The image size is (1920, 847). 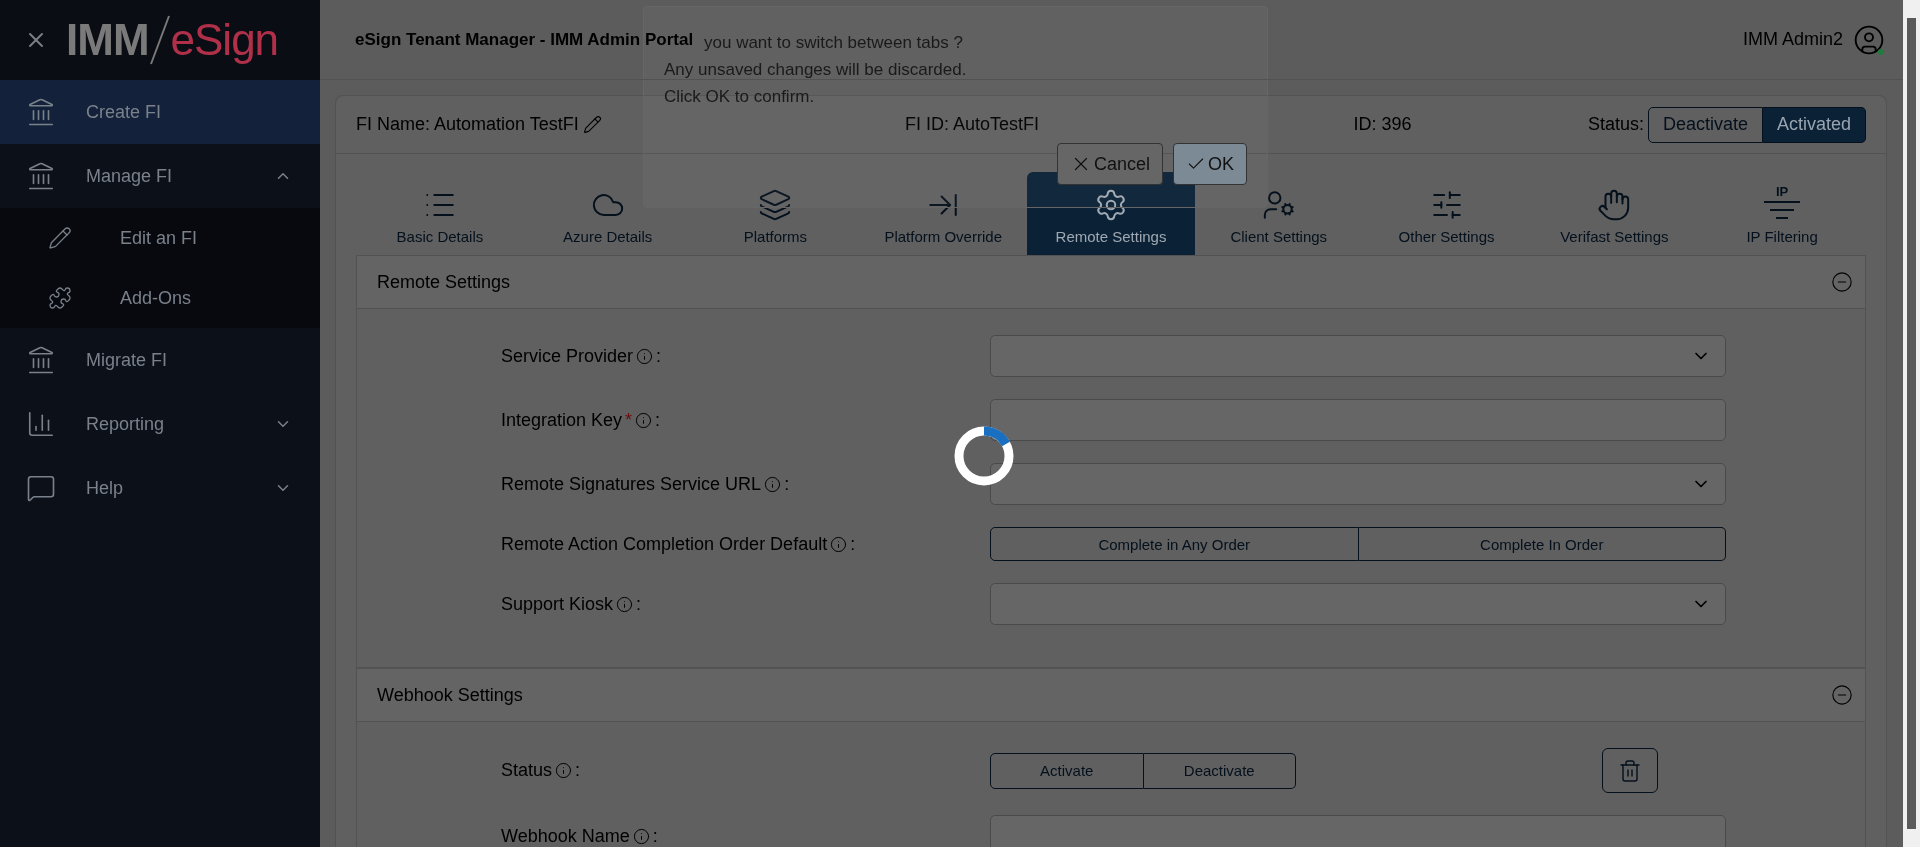 What do you see at coordinates (1911, 423) in the screenshot?
I see `scrollbar` at bounding box center [1911, 423].